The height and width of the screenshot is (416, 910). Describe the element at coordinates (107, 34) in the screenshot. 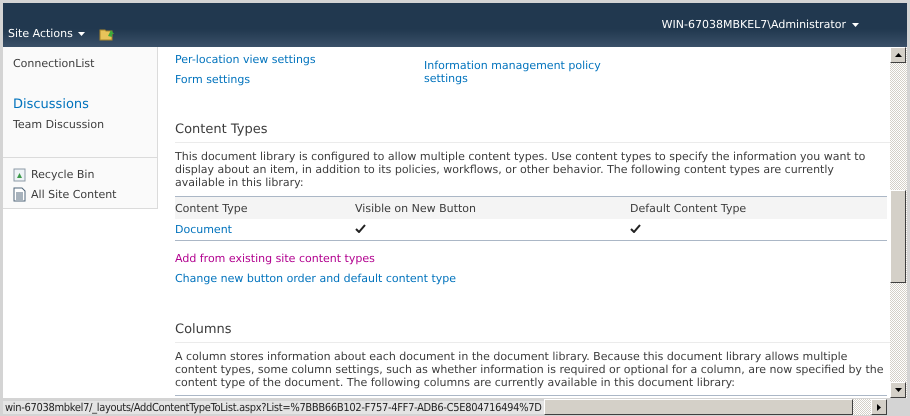

I see `folder-up-icon` at that location.